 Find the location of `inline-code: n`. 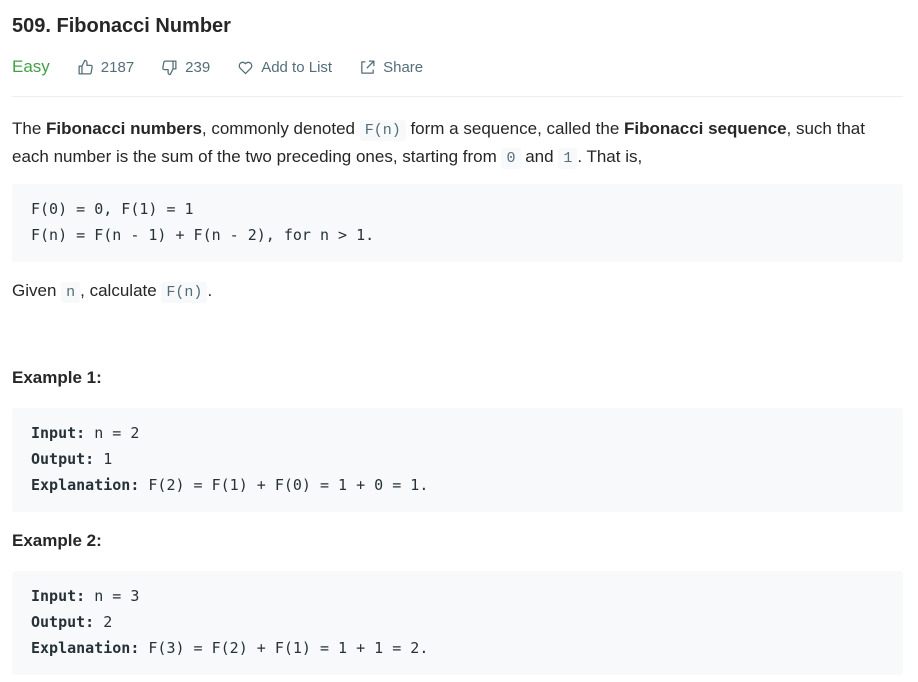

inline-code: n is located at coordinates (71, 292).